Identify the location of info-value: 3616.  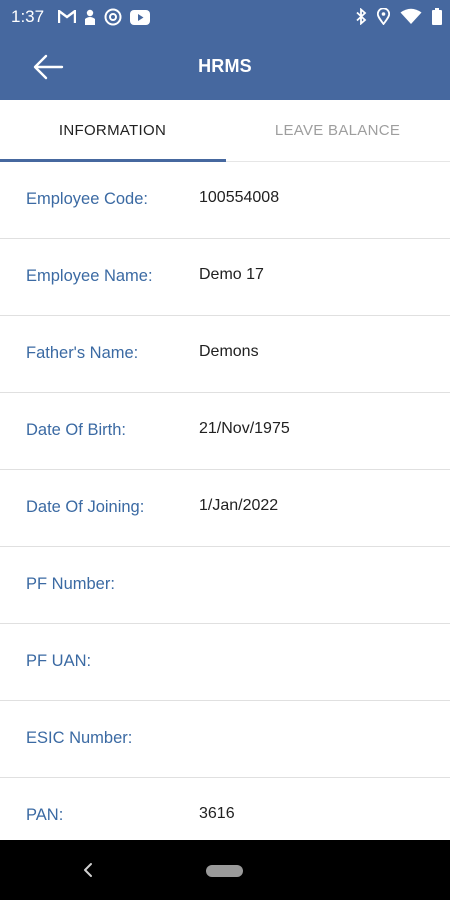
(217, 813).